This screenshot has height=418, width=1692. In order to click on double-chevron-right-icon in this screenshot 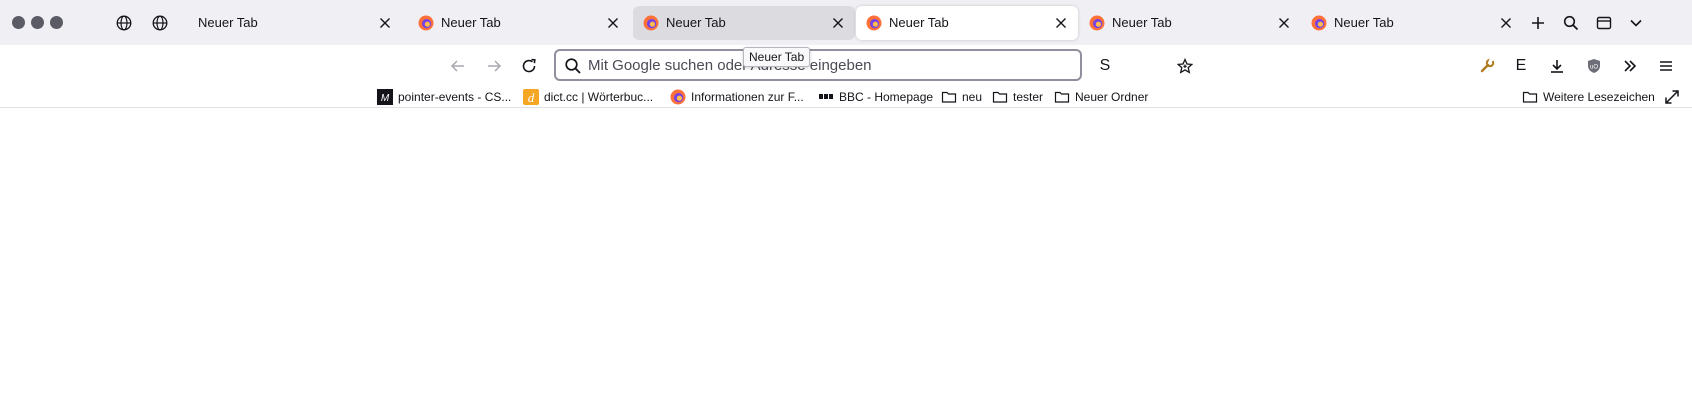, I will do `click(1630, 66)`.